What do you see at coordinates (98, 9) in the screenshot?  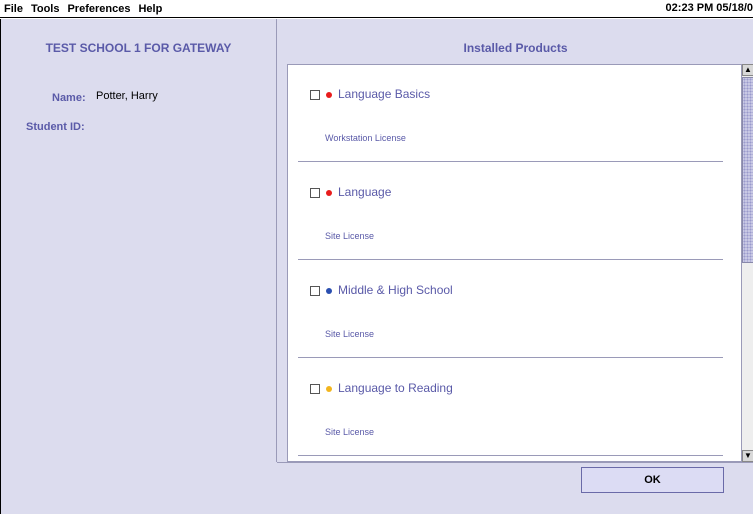 I see `menu-preferences: Preferences` at bounding box center [98, 9].